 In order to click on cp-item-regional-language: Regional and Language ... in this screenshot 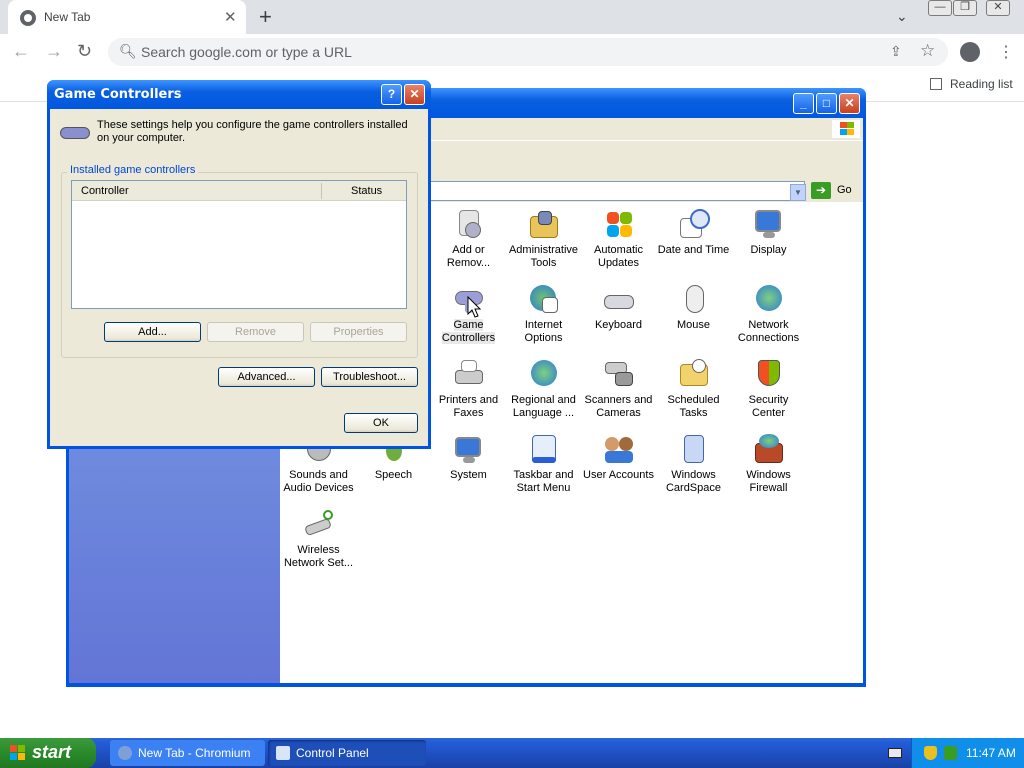, I will do `click(543, 389)`.